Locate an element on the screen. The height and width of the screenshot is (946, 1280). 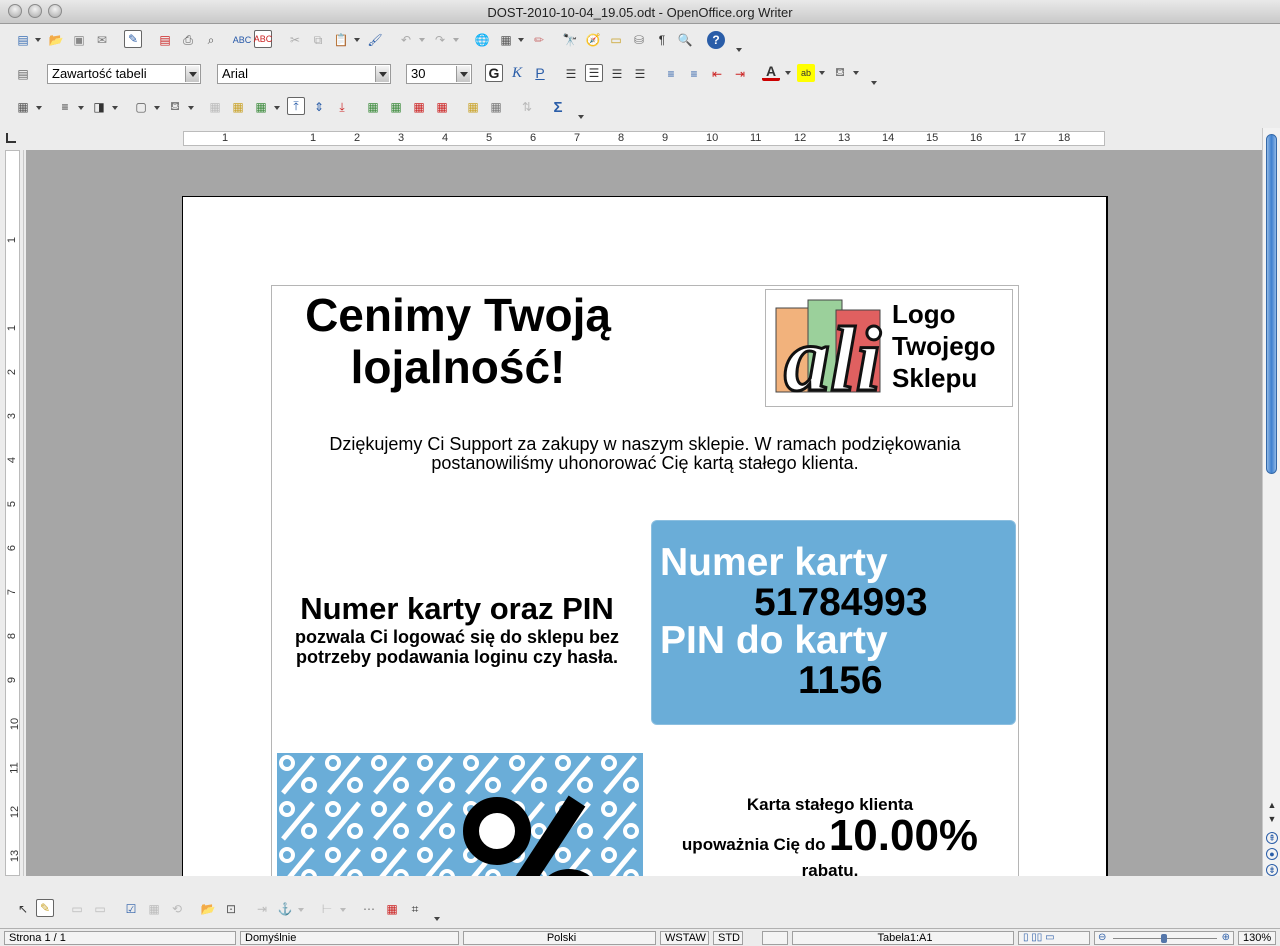
data-sources-icon: ⛁ is located at coordinates (639, 40).